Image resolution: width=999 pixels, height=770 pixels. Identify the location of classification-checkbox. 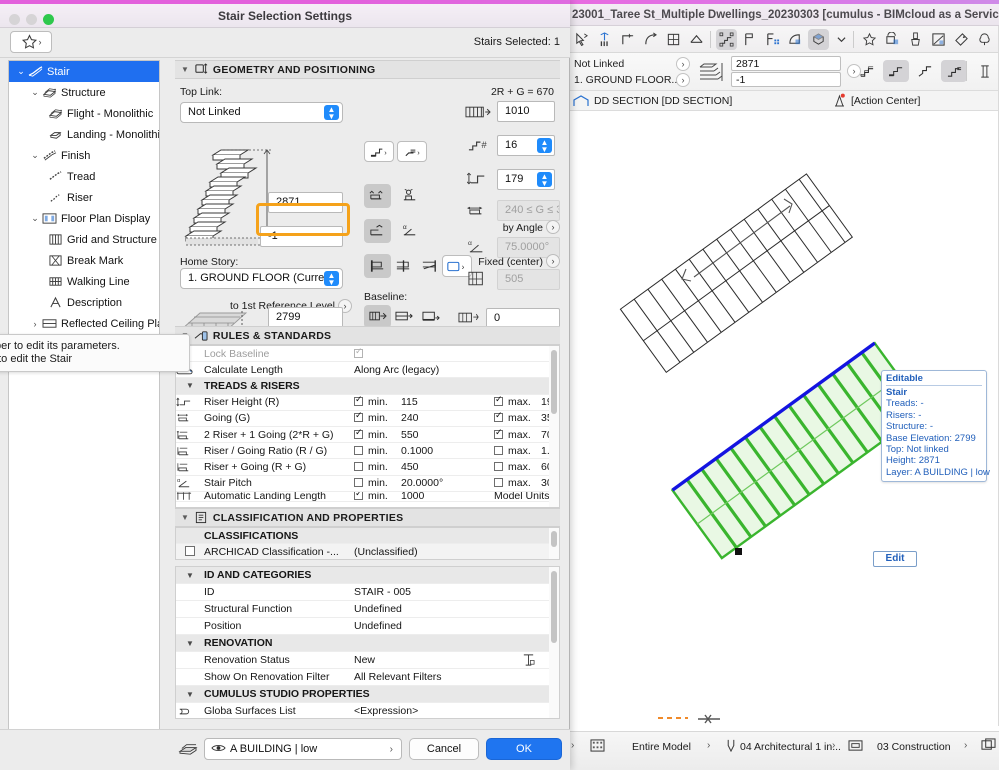
(190, 550).